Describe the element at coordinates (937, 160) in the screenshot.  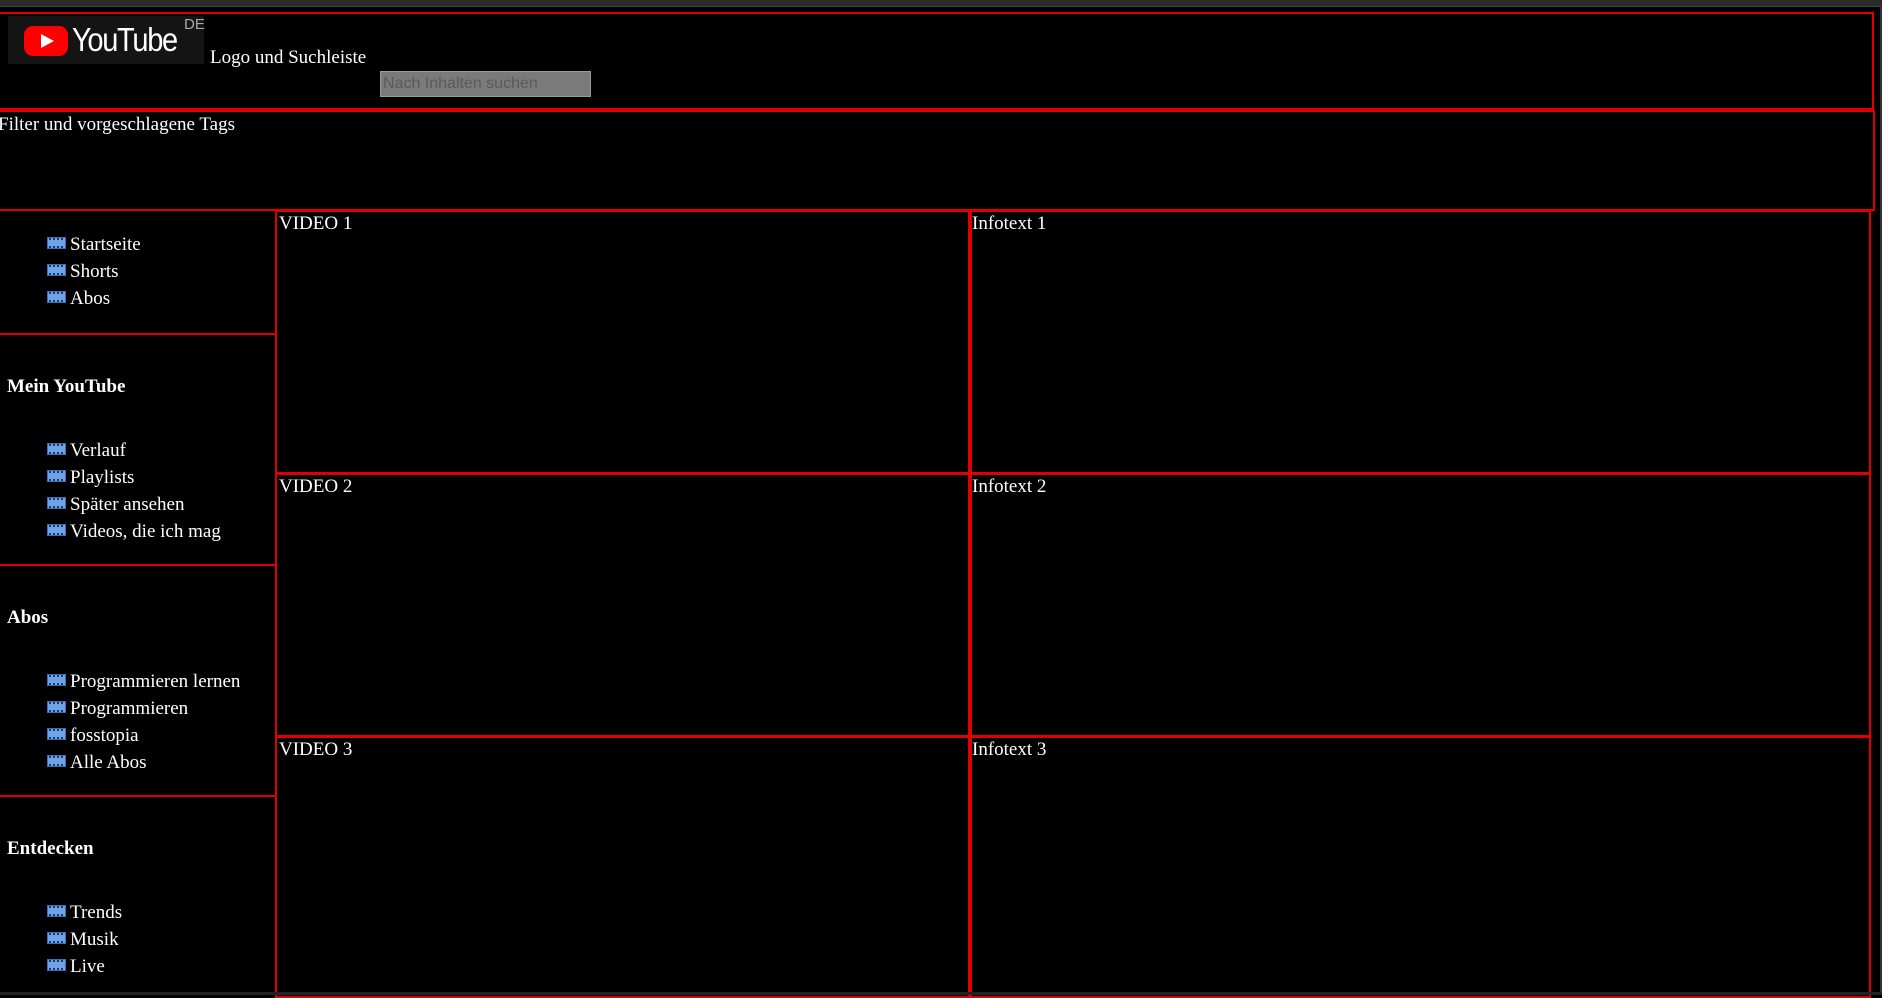
I see `filter-tags-section: Filter und vorgeschlagene Tags` at that location.